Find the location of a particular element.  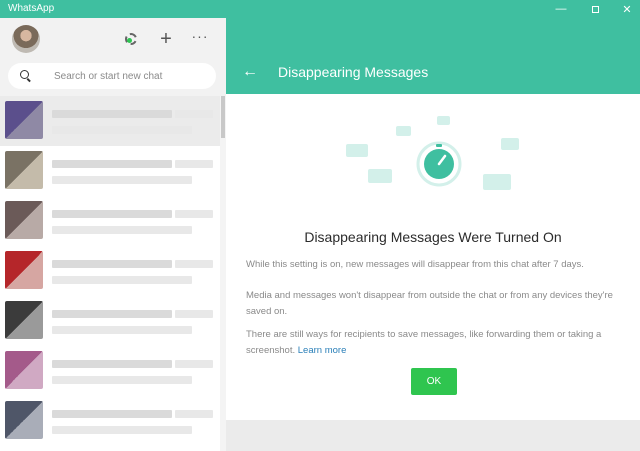

search-box is located at coordinates (112, 76).